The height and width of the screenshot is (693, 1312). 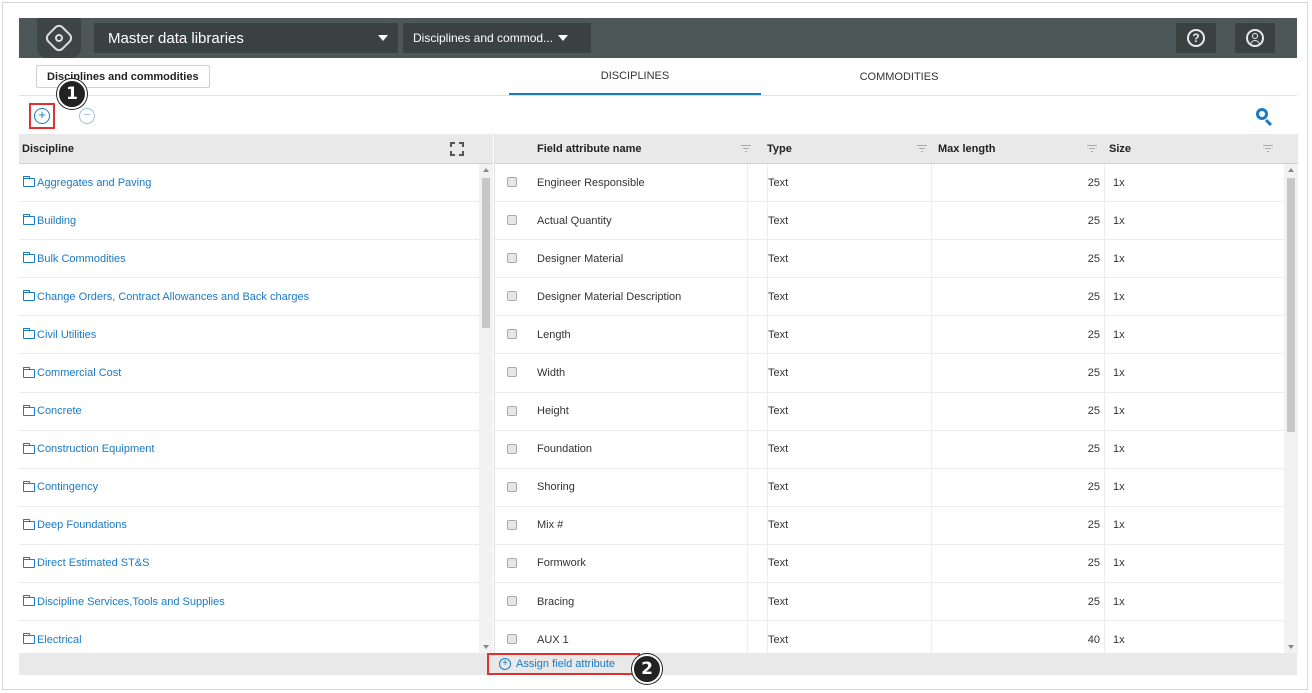 What do you see at coordinates (88, 117) in the screenshot?
I see `remove-discipline-button: −` at bounding box center [88, 117].